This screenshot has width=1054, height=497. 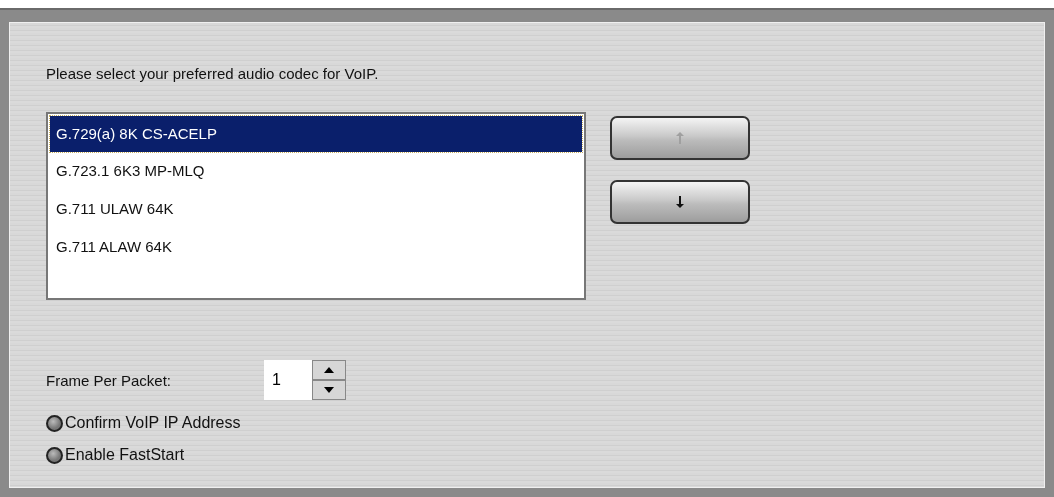 I want to click on codec-list-item: G.723.1 6K3 MP-MLQ, so click(x=316, y=171).